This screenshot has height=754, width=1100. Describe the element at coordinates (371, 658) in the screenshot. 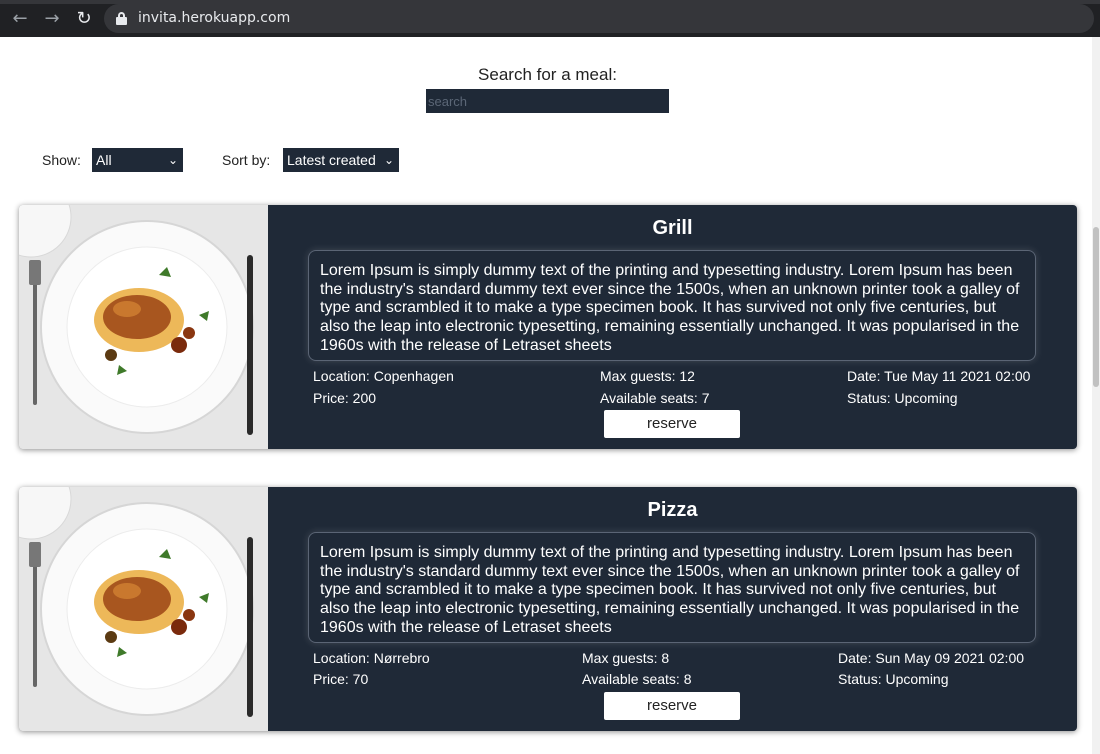

I see `meal-location: Location: Nørrebro` at that location.